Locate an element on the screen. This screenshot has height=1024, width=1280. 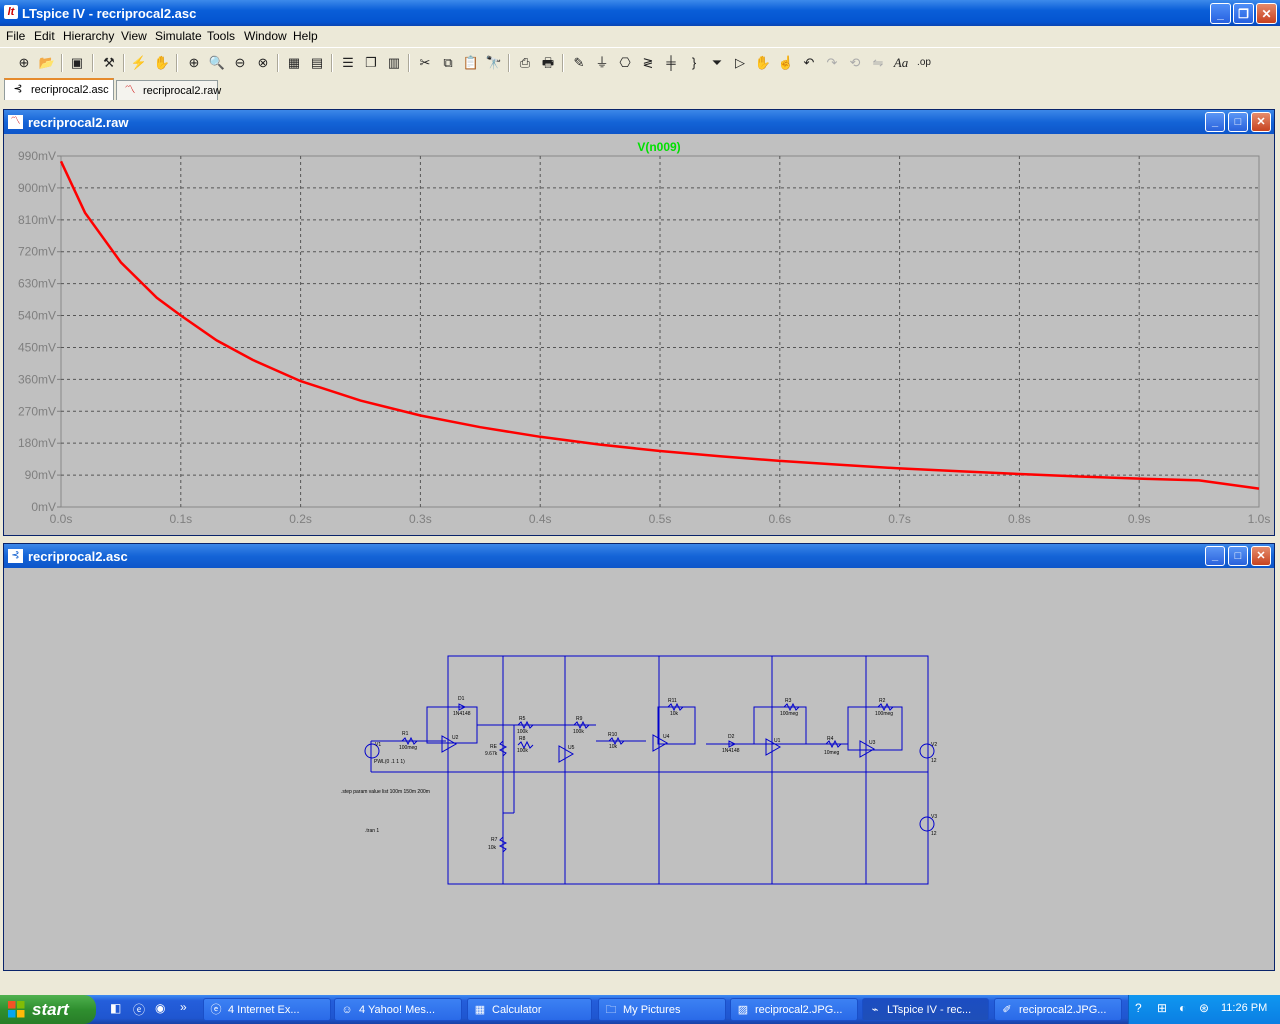
text-icon: Aa is located at coordinates (901, 63).